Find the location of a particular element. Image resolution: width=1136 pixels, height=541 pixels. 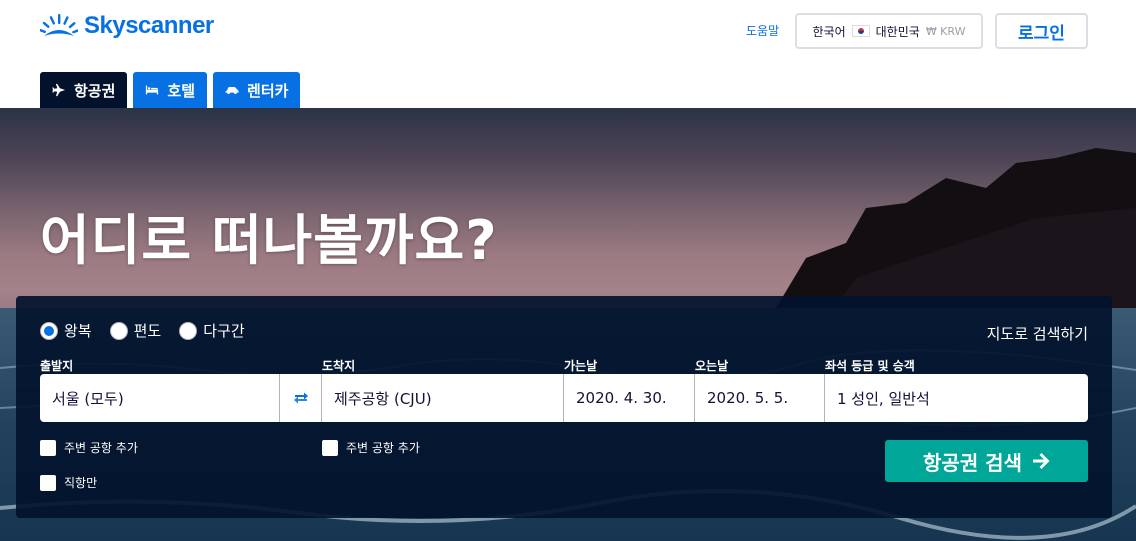

trip-type-oneway: 편도 is located at coordinates (135, 330).